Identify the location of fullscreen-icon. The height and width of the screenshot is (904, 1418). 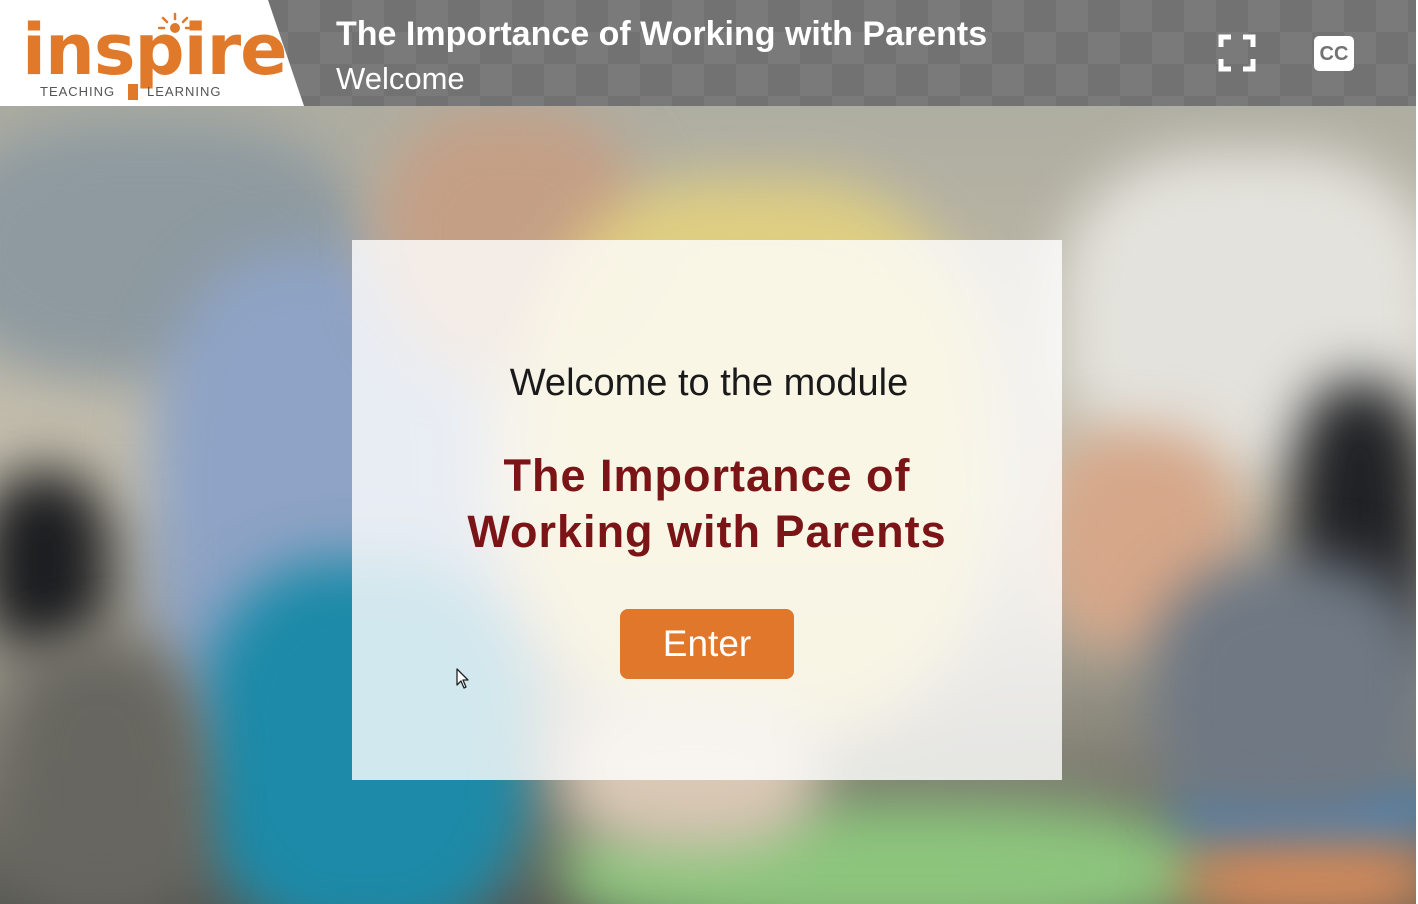
(1237, 53).